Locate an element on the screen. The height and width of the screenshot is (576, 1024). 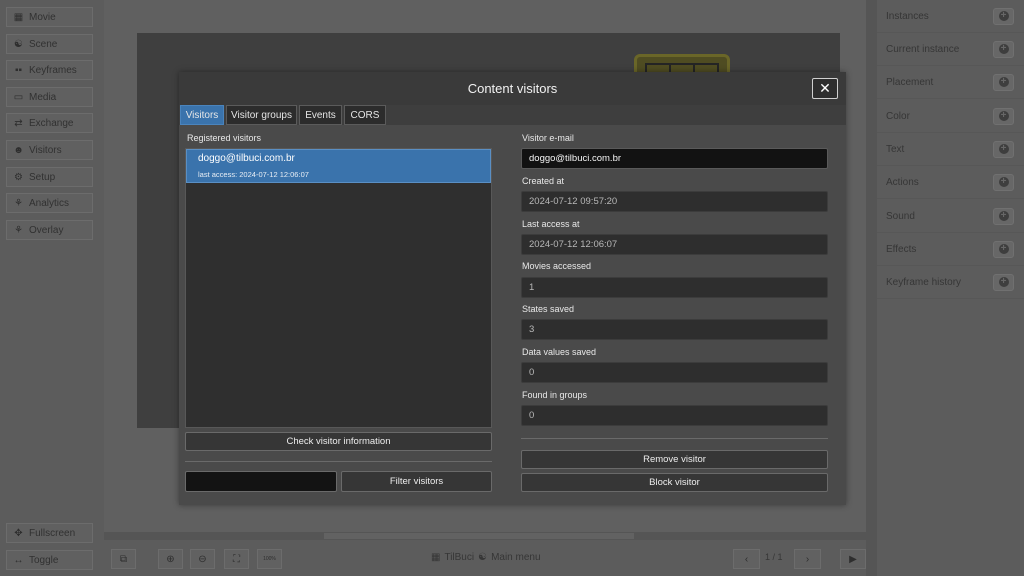
chevron-left-icon: ‹ is located at coordinates (746, 559).